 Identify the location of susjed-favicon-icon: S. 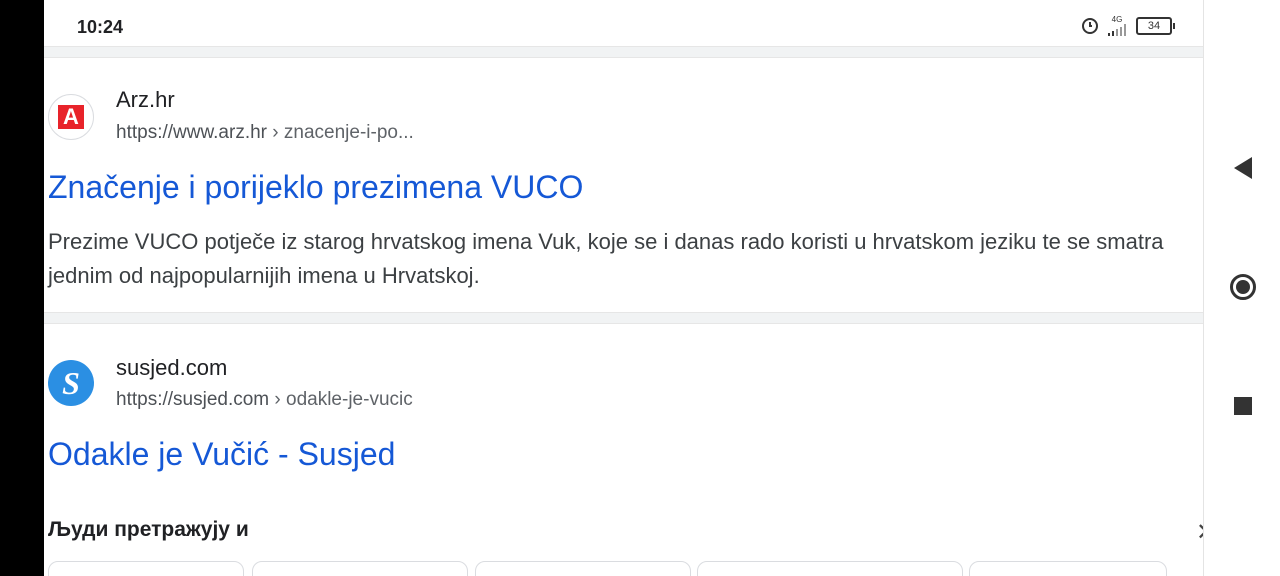
(71, 383).